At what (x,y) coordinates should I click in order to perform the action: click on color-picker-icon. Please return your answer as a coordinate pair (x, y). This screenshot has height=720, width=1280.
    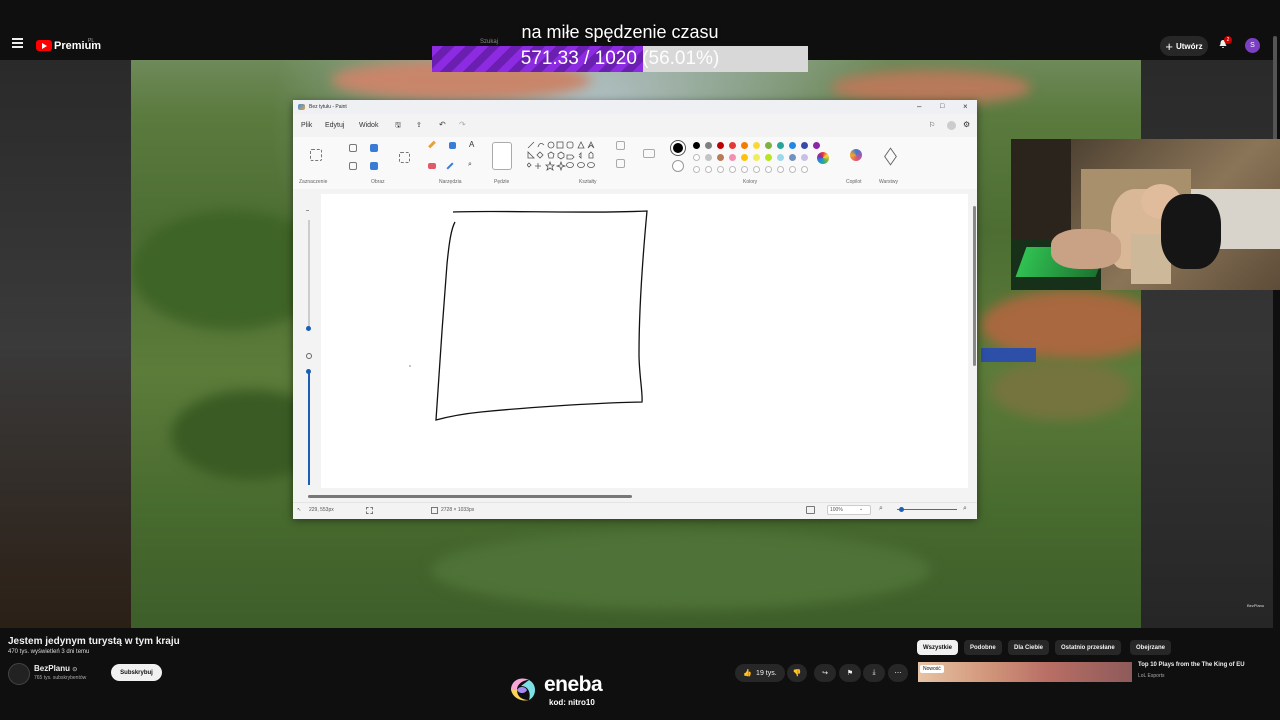
    Looking at the image, I should click on (450, 166).